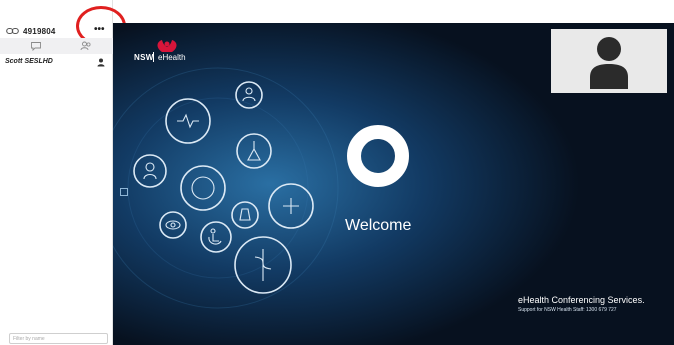 This screenshot has width=674, height=345. Describe the element at coordinates (153, 57) in the screenshot. I see `brand-divider` at that location.